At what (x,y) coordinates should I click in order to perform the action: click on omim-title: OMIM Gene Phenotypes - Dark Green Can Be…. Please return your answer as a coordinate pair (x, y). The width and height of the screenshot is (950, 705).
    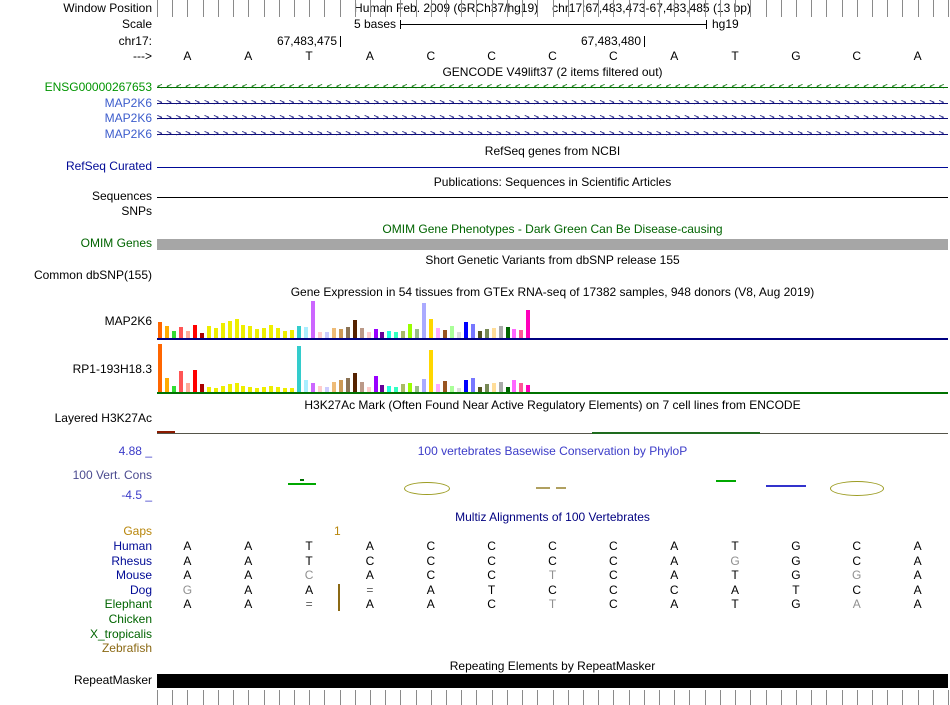
    Looking at the image, I should click on (552, 229).